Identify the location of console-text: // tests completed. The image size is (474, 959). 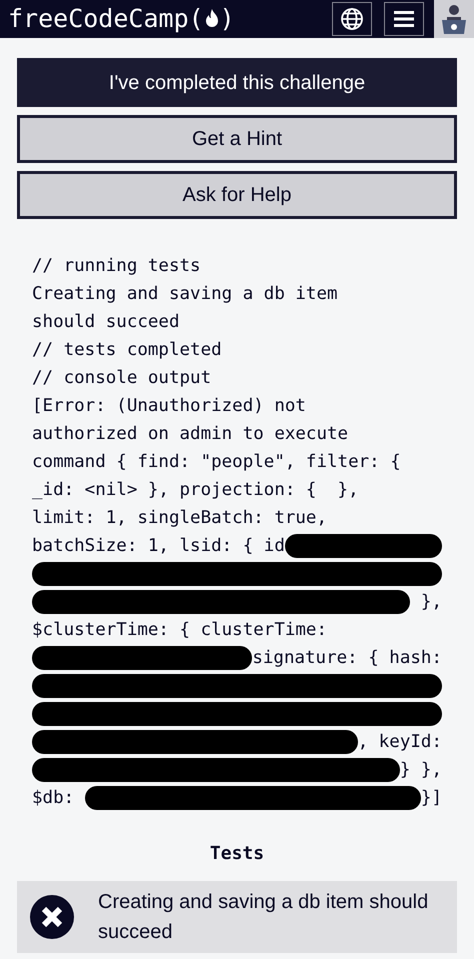
(127, 350).